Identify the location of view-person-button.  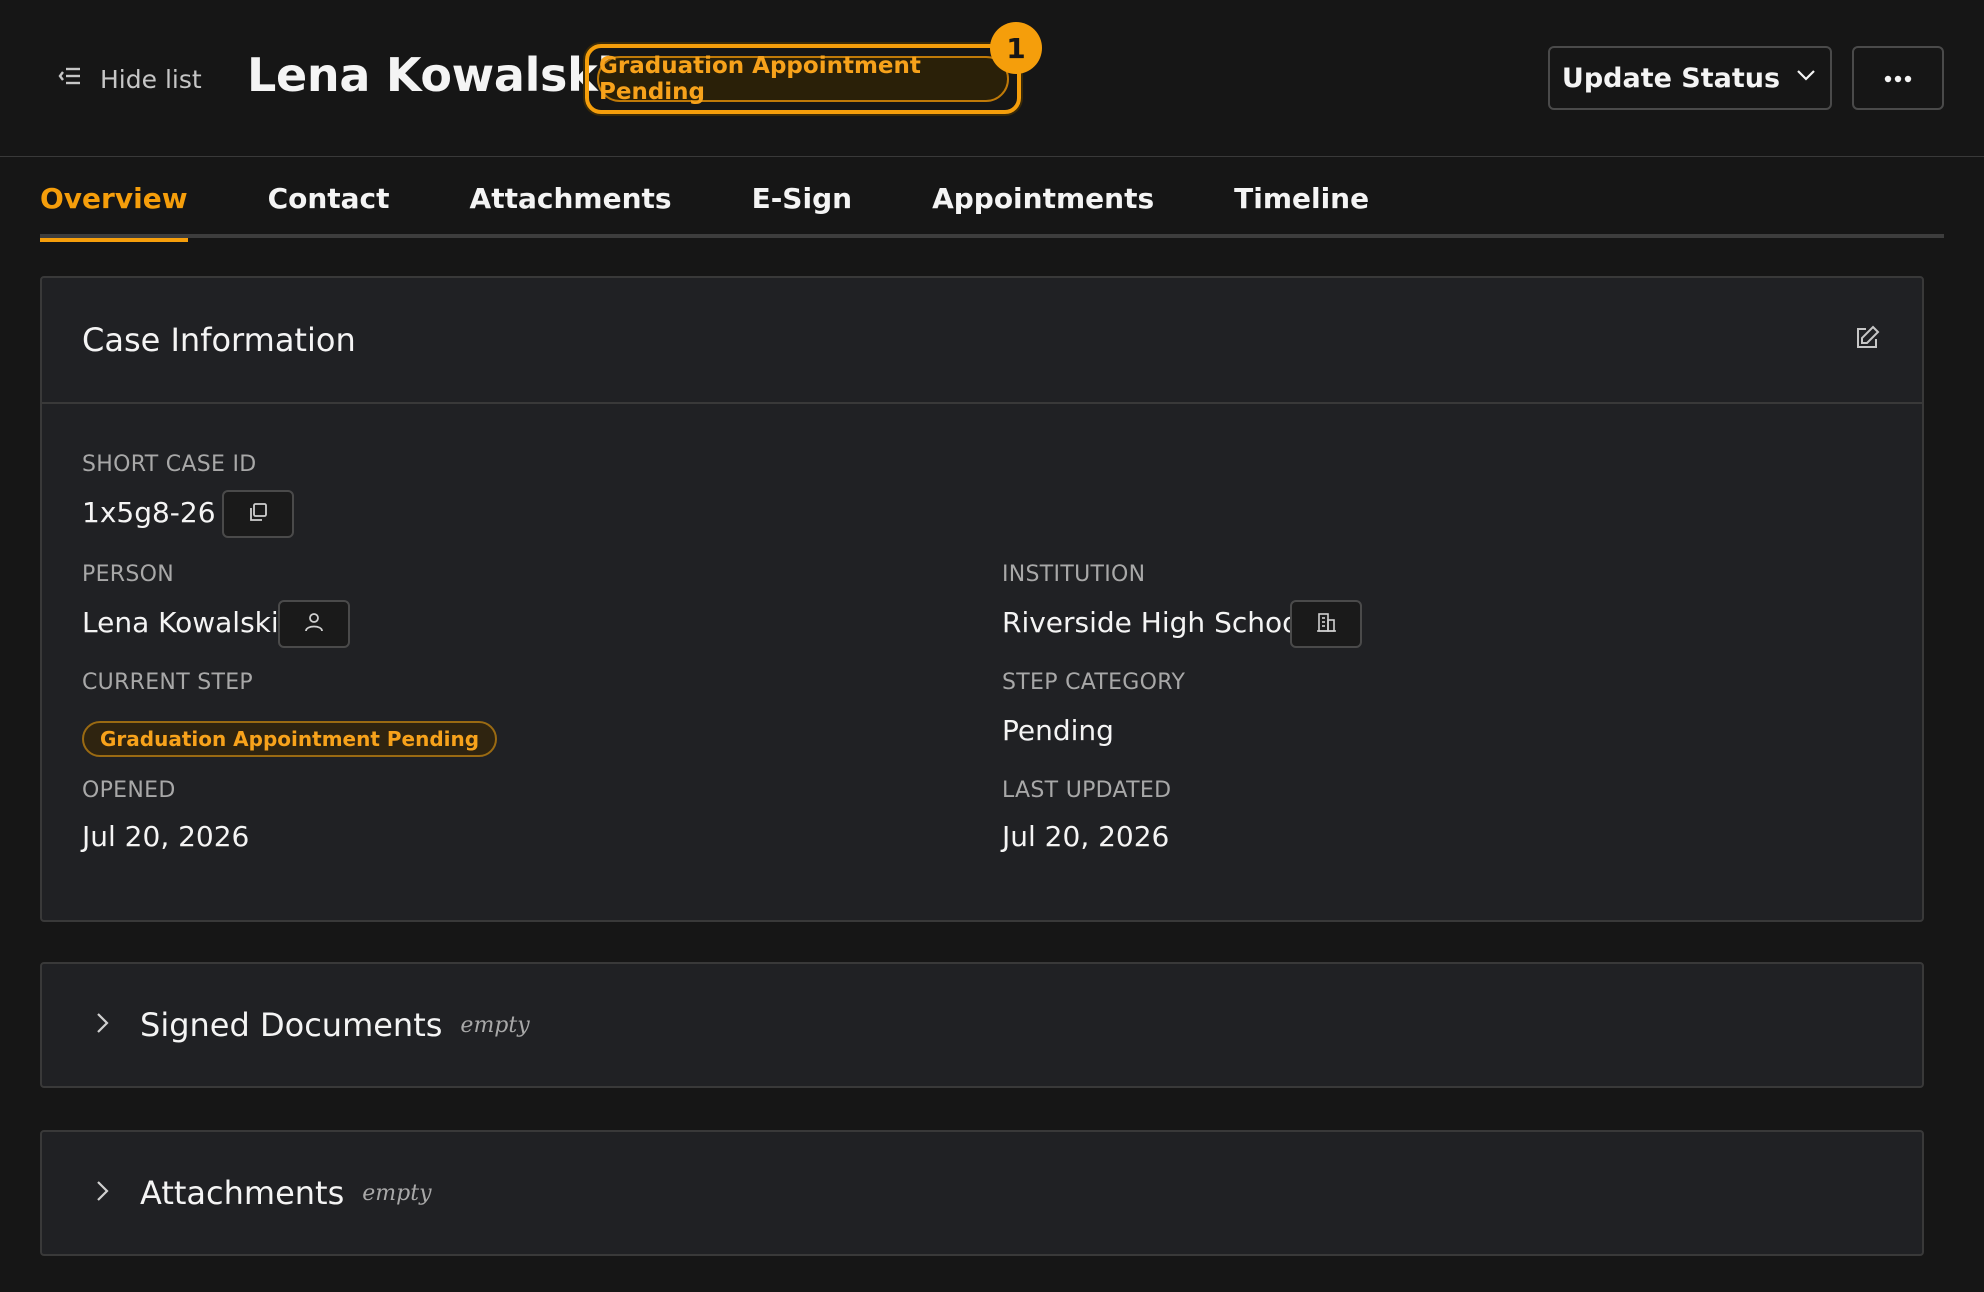
(314, 624).